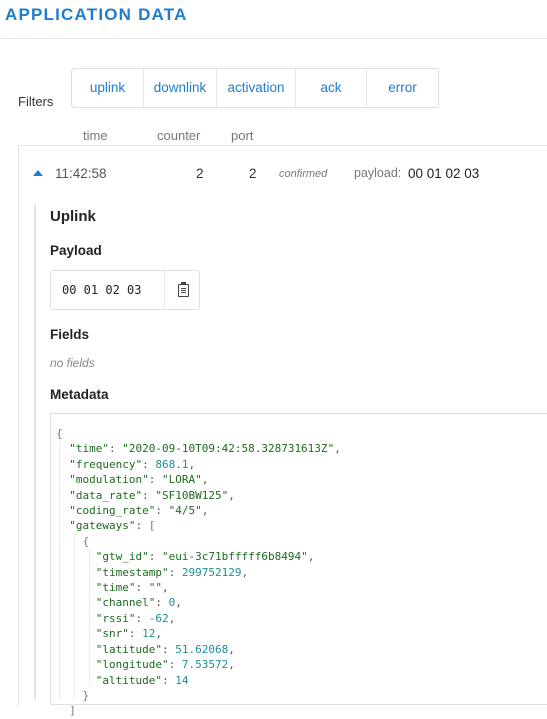  I want to click on message-port: 2, so click(253, 173).